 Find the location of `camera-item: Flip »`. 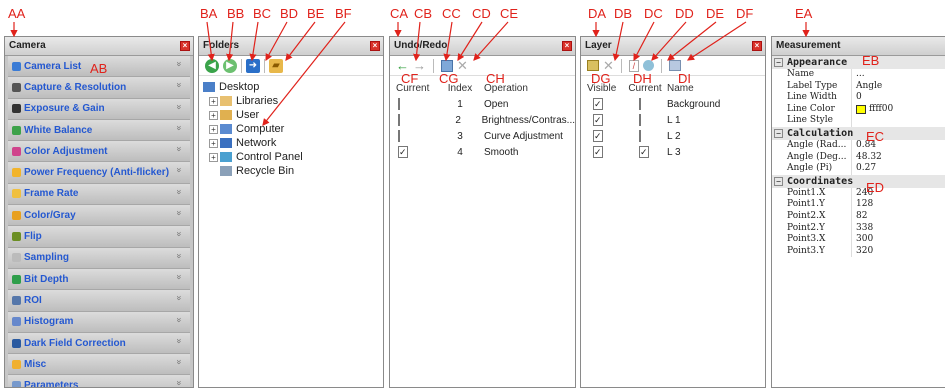

camera-item: Flip » is located at coordinates (99, 237).